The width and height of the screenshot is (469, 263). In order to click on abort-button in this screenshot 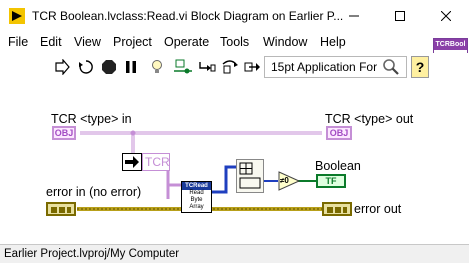, I will do `click(109, 67)`.